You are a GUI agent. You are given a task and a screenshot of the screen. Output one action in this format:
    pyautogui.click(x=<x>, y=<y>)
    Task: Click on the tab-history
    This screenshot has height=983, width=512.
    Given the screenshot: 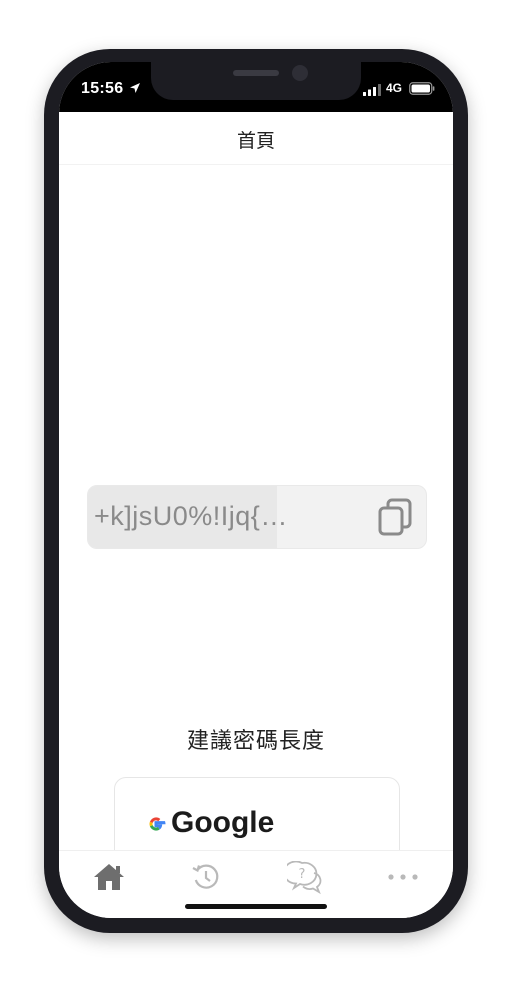 What is the action you would take?
    pyautogui.click(x=207, y=879)
    